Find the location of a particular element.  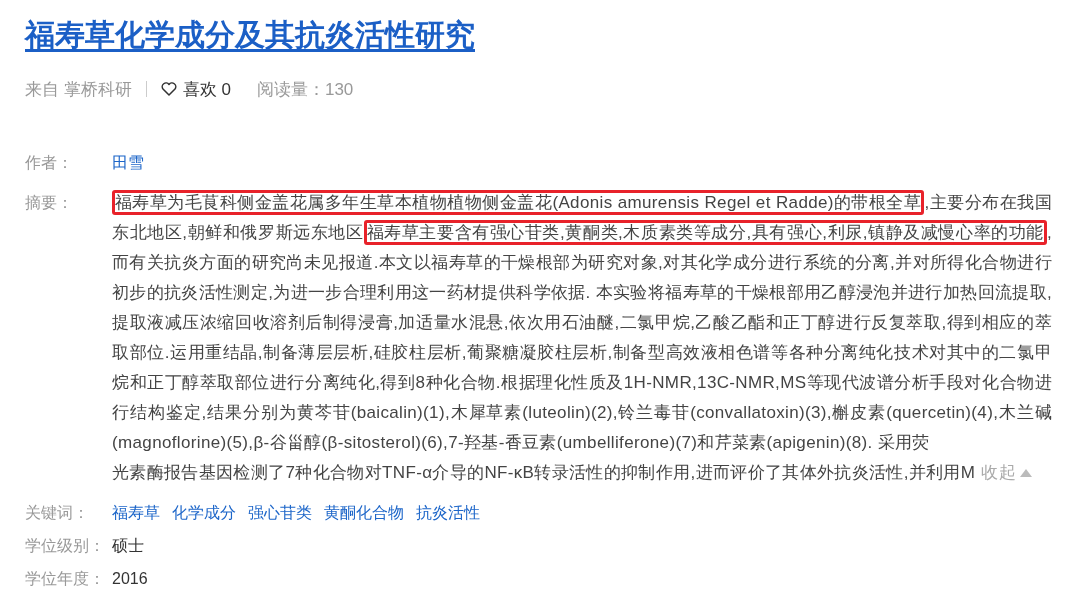

keyword-link: 福寿草 is located at coordinates (136, 512).